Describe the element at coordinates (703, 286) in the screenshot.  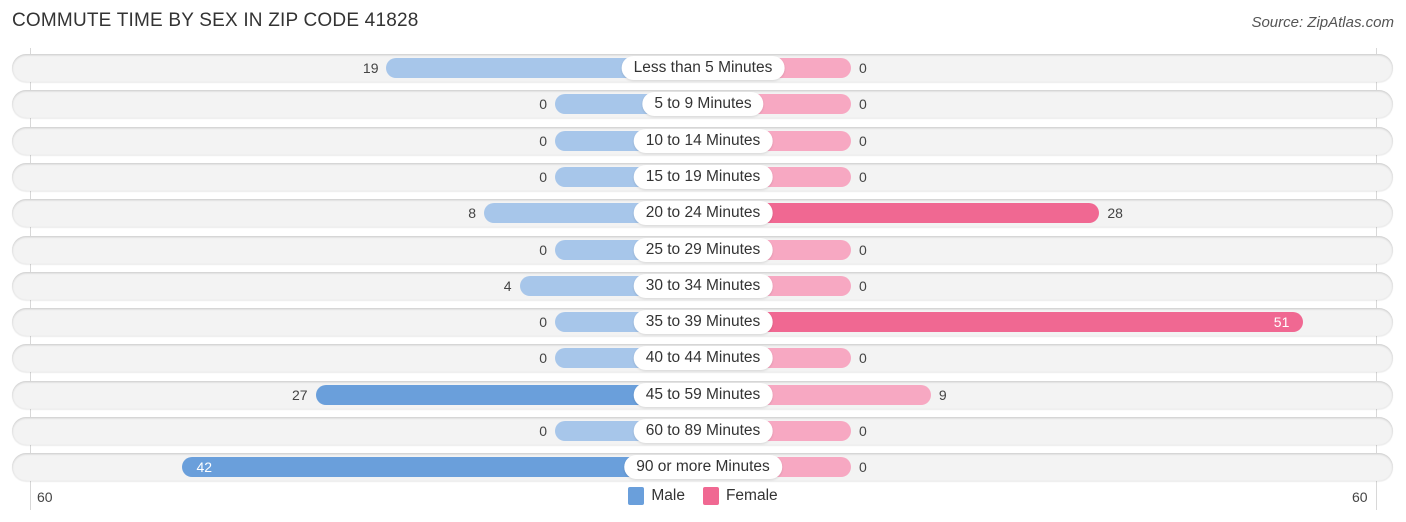
I see `category-label: 30 to 34 Minutes` at that location.